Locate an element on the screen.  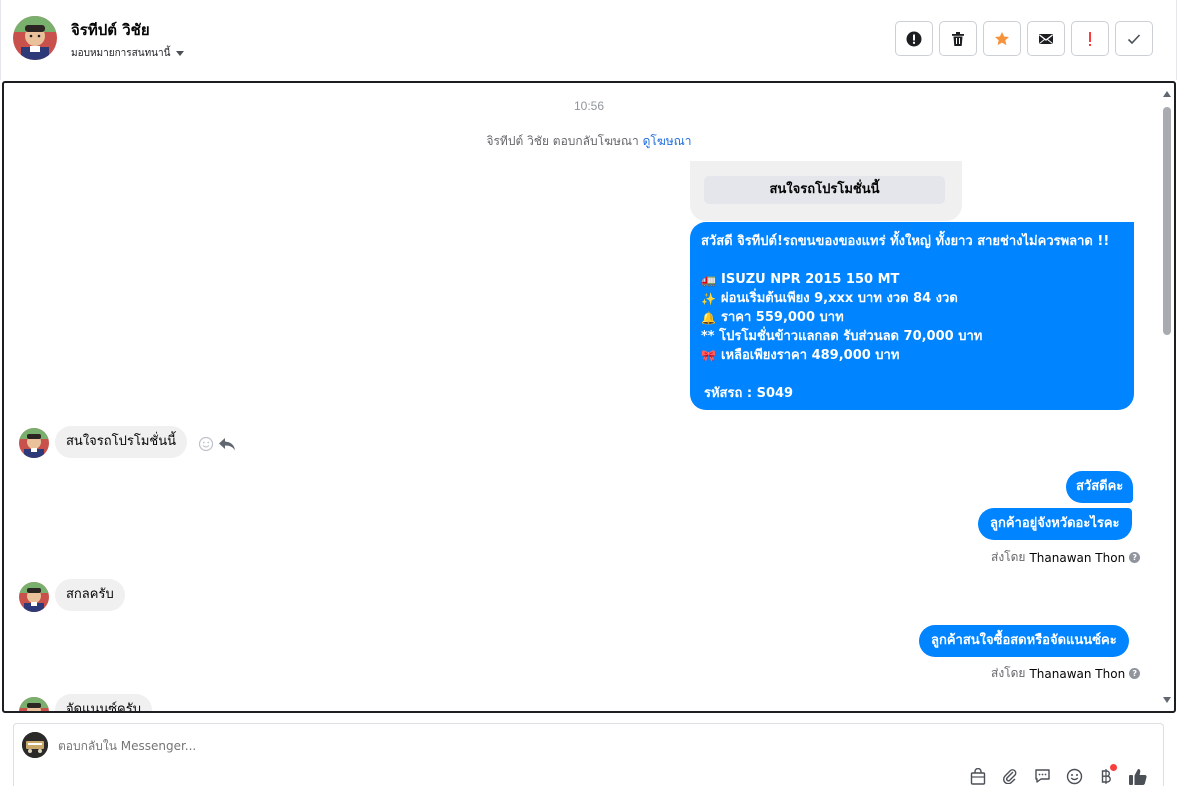
outgoing-message: ลูกค้าสนใจซื้อสดหรือจัดแนนซ์คะ is located at coordinates (1024, 641).